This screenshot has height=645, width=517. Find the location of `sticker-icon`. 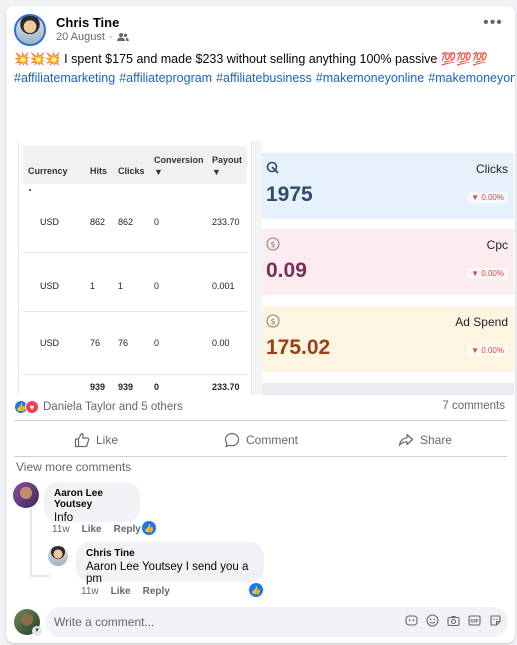

sticker-icon is located at coordinates (495, 620).